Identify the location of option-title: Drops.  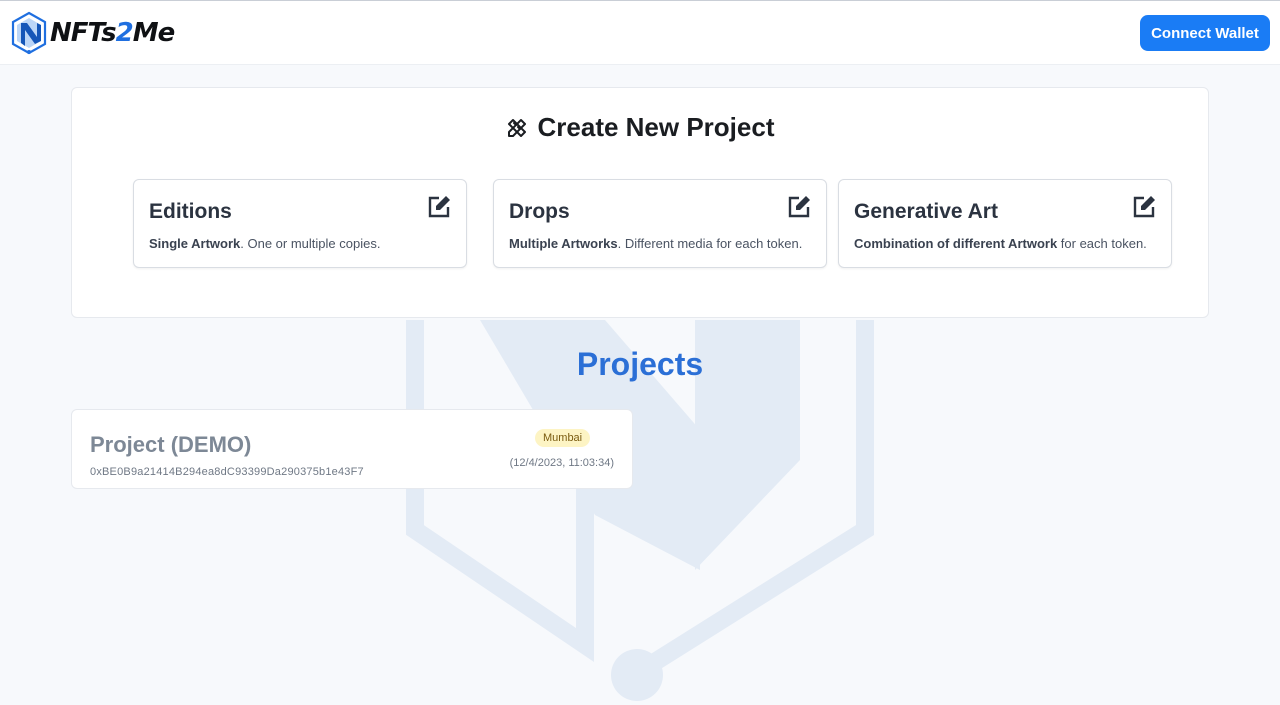
(539, 211).